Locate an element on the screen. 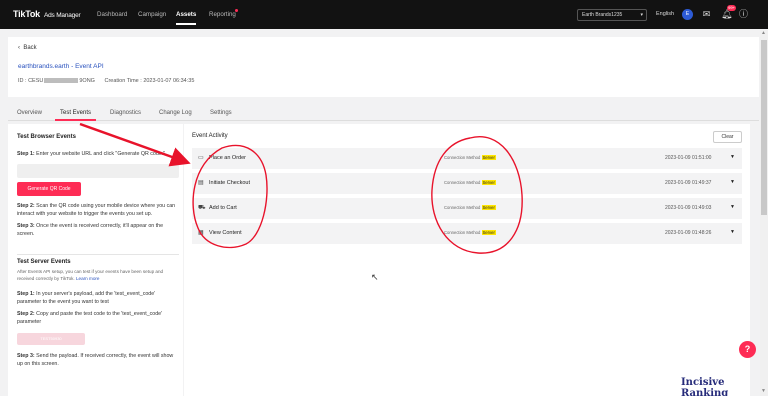  annotation-circle-events is located at coordinates (230, 196).